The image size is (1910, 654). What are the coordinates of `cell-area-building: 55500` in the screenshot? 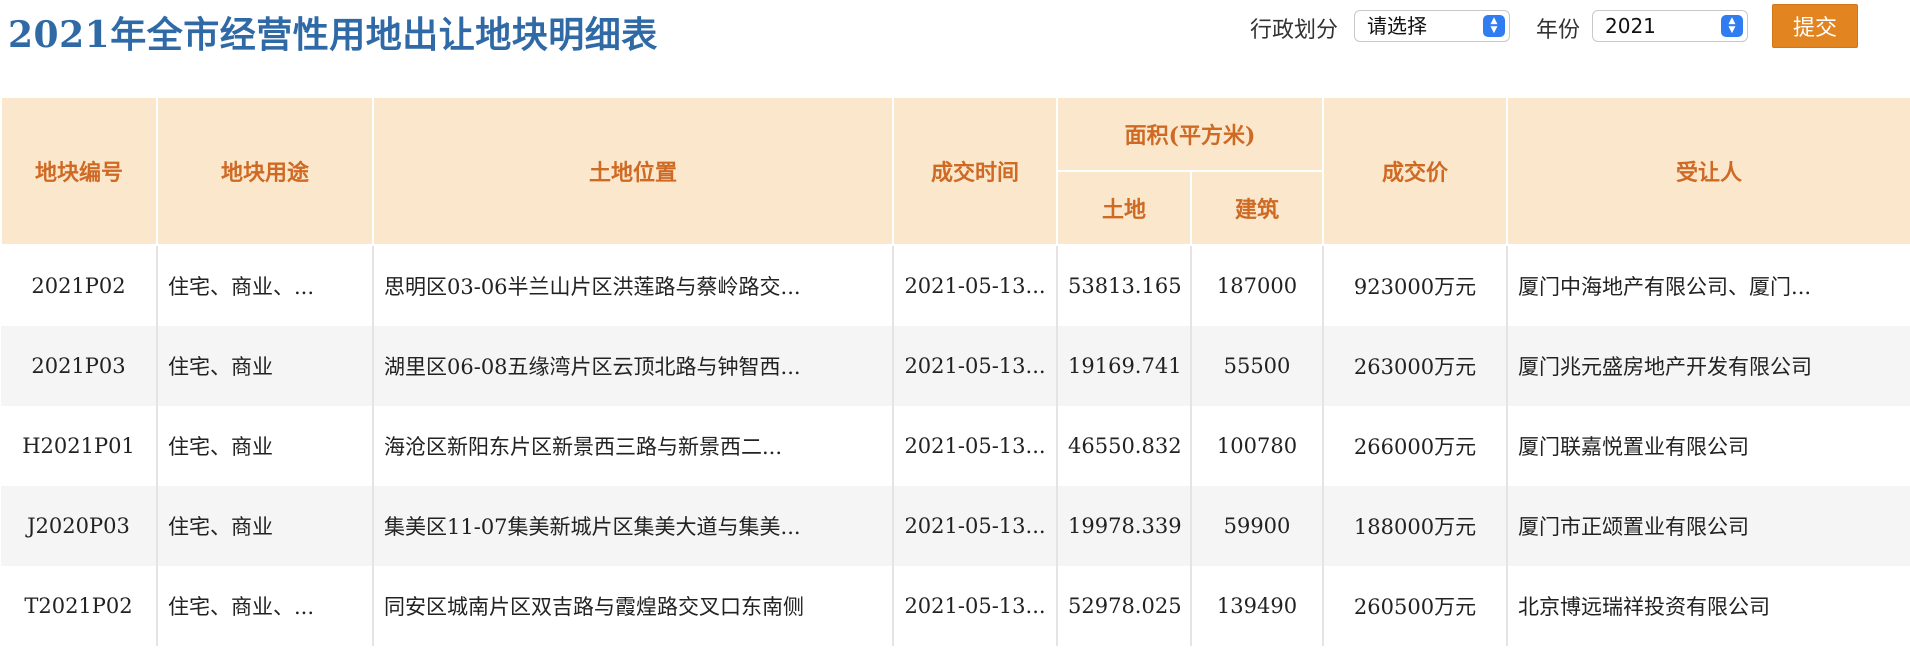 It's located at (1257, 366).